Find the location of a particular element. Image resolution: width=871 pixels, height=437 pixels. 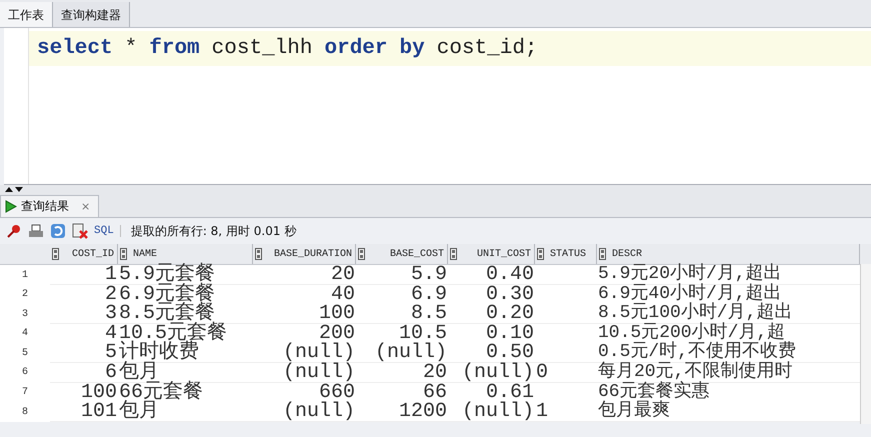

table-cell: 0.50 is located at coordinates (491, 353).